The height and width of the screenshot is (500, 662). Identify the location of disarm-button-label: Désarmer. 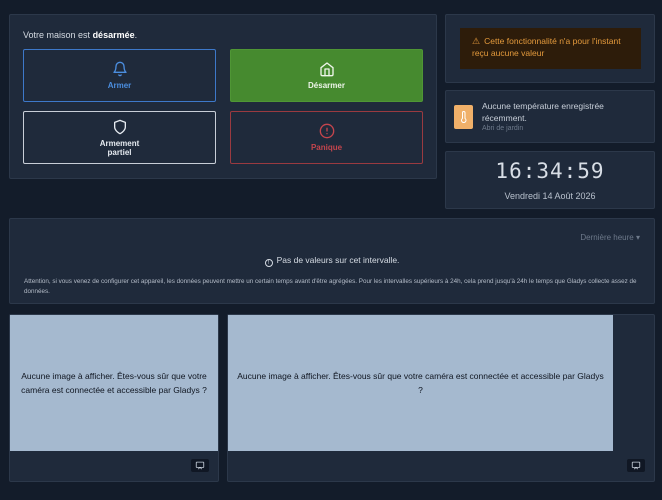
(326, 85).